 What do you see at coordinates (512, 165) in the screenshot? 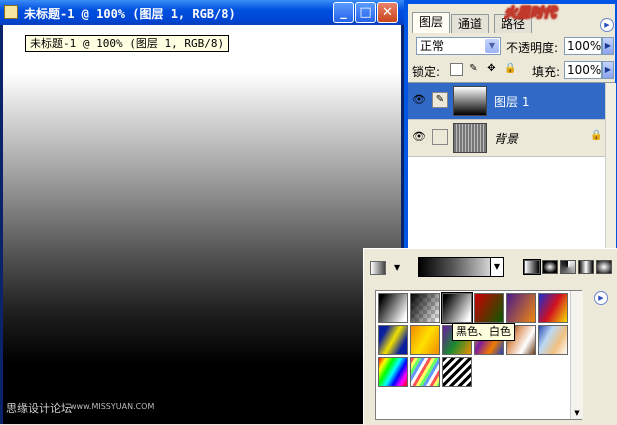
I see `layer-list: 👁 ✎ 图层 1 👁 背景 🔒` at bounding box center [512, 165].